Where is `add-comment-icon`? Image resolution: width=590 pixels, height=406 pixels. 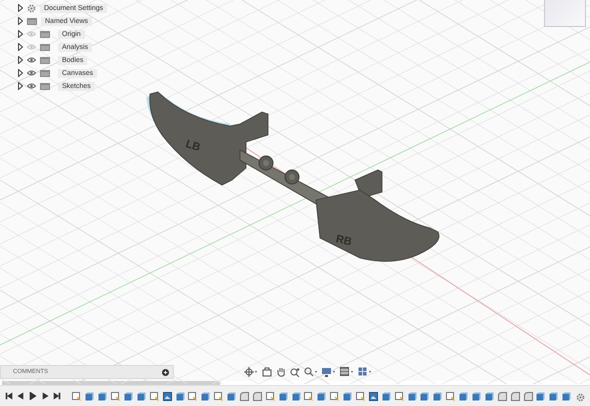 add-comment-icon is located at coordinates (165, 372).